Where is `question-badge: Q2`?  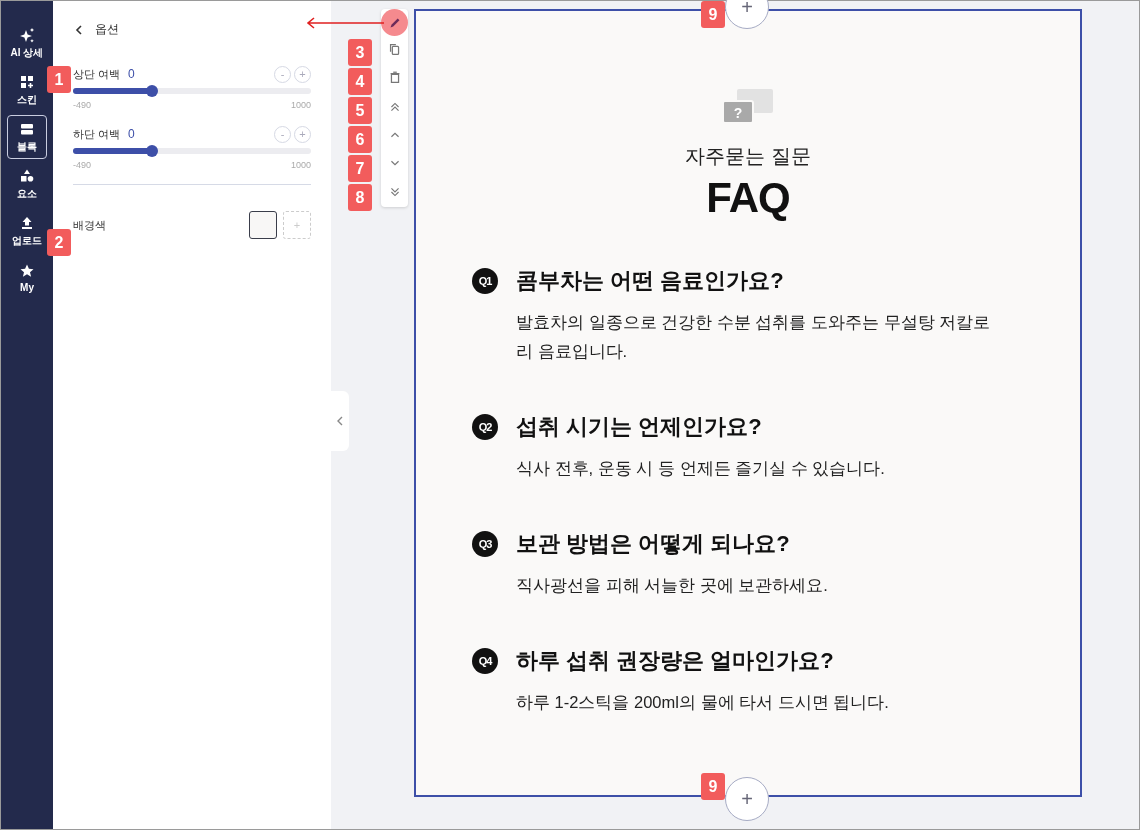
question-badge: Q2 is located at coordinates (485, 427).